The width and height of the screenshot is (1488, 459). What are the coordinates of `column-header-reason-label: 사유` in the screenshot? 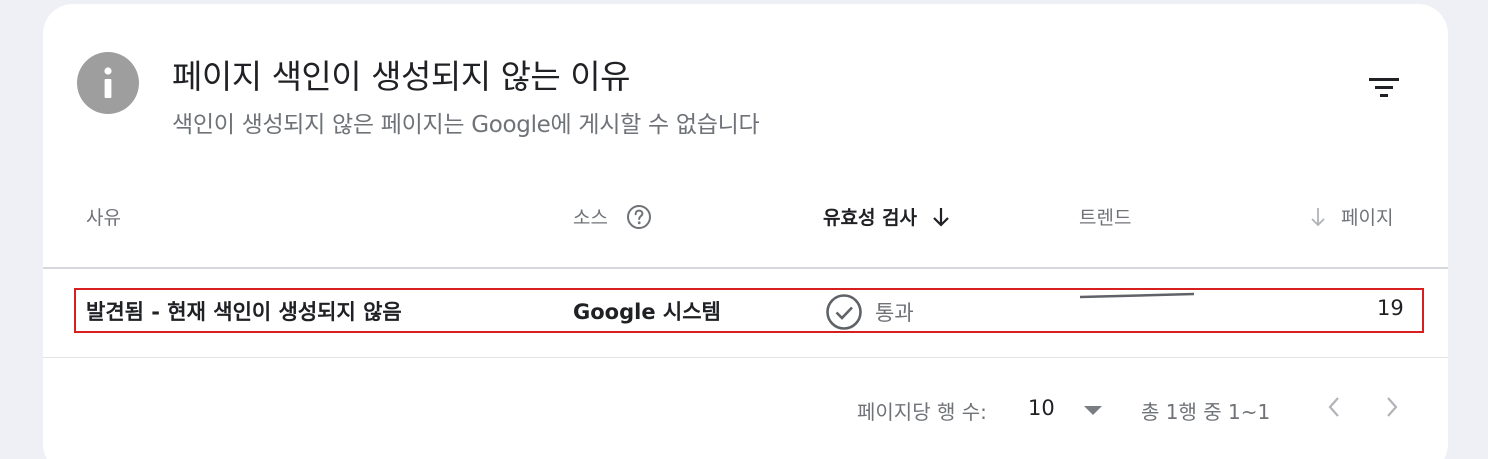 It's located at (103, 218).